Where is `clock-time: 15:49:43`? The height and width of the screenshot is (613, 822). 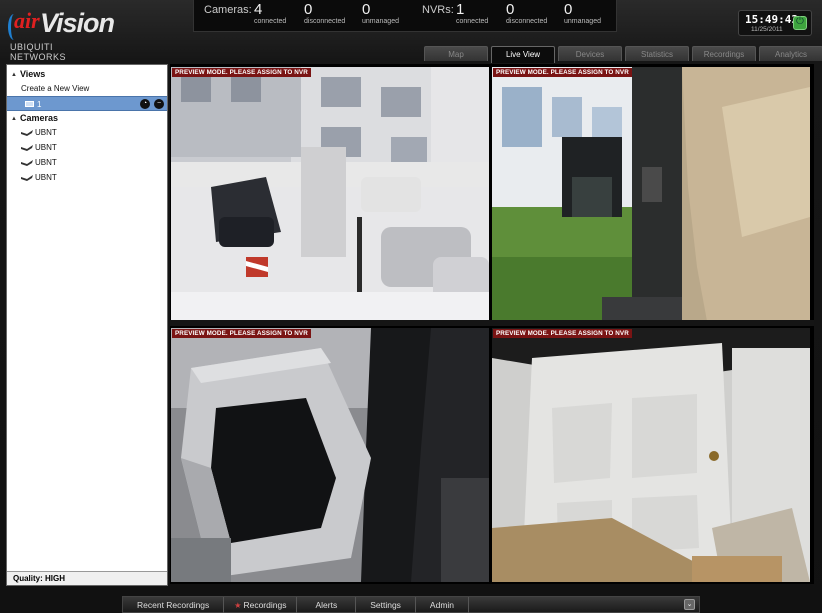 clock-time: 15:49:43 is located at coordinates (771, 19).